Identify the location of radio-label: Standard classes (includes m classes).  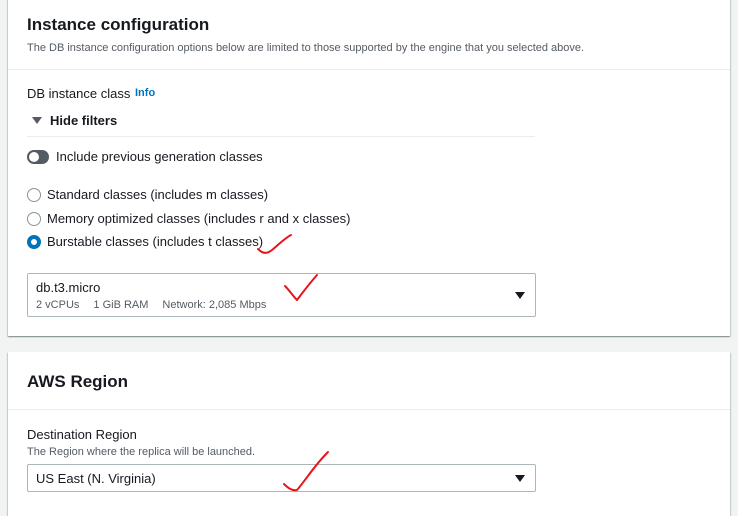
(158, 194).